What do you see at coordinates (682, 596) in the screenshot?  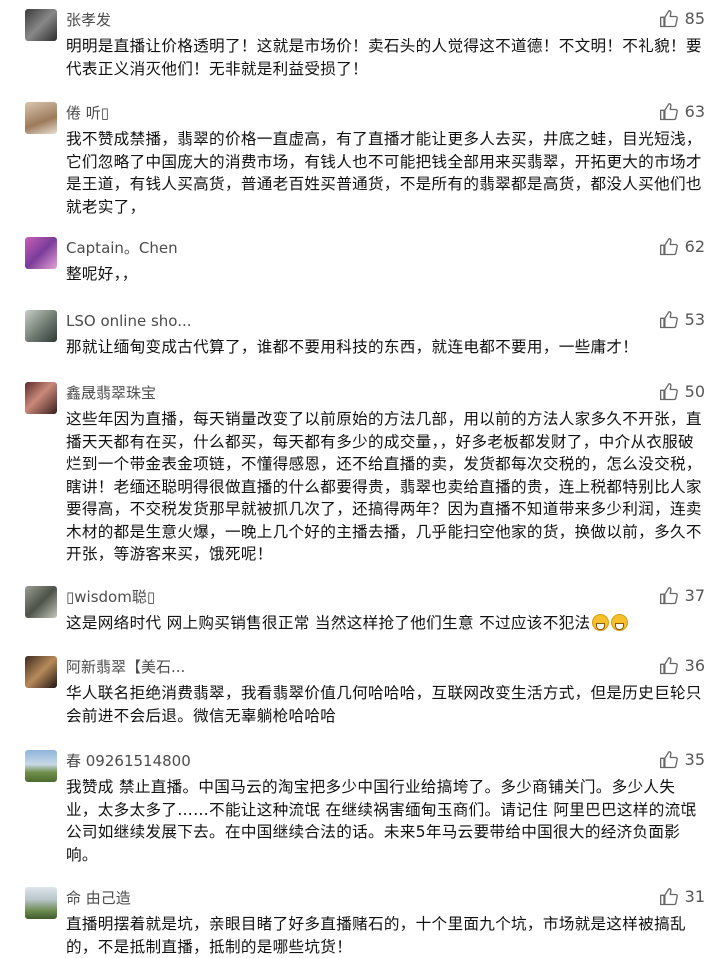 I see `like-button: 37` at bounding box center [682, 596].